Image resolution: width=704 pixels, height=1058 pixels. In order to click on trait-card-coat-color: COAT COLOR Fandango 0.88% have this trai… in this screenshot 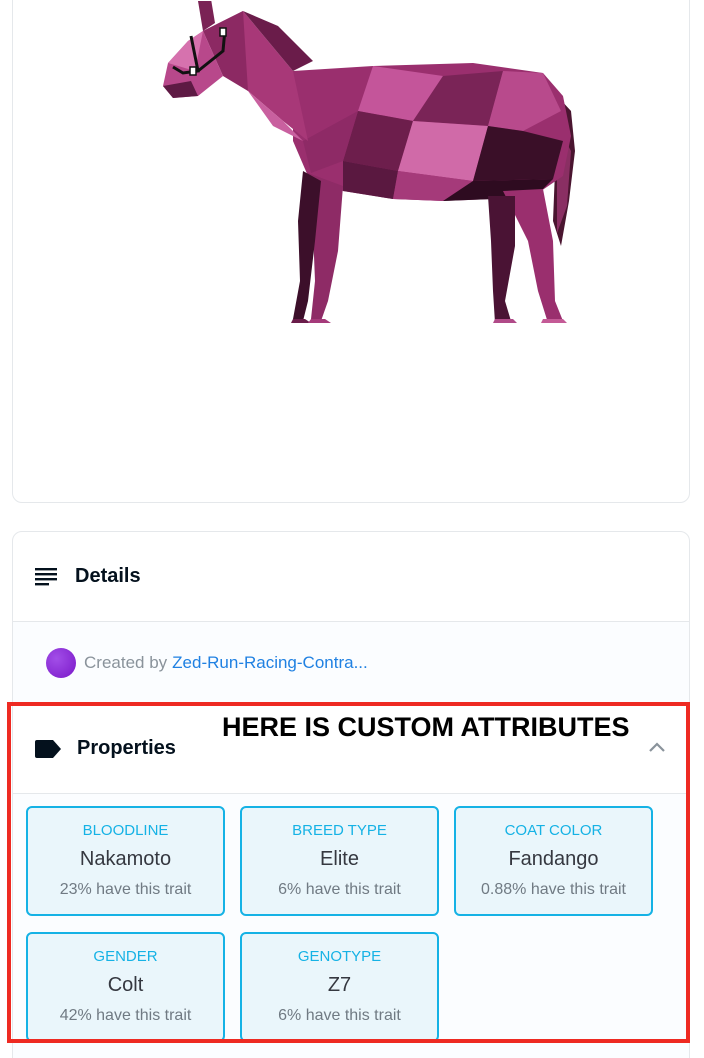, I will do `click(553, 861)`.